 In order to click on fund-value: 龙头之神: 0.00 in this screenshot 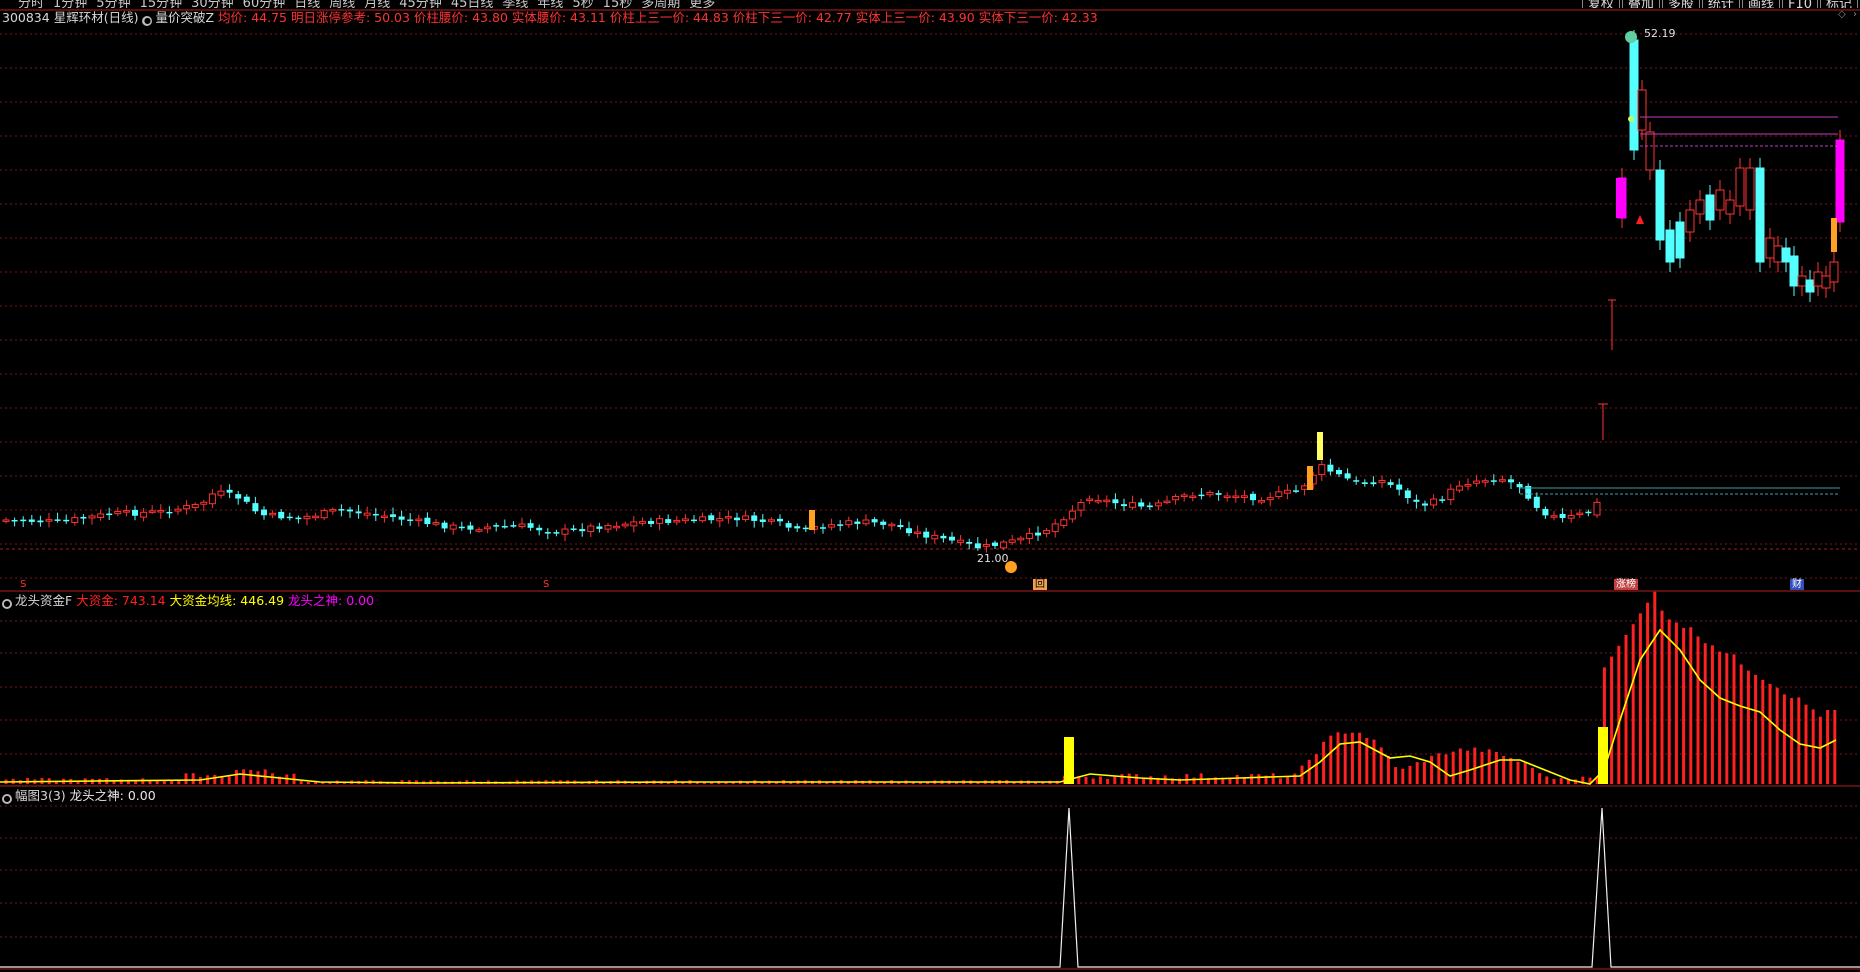, I will do `click(329, 600)`.